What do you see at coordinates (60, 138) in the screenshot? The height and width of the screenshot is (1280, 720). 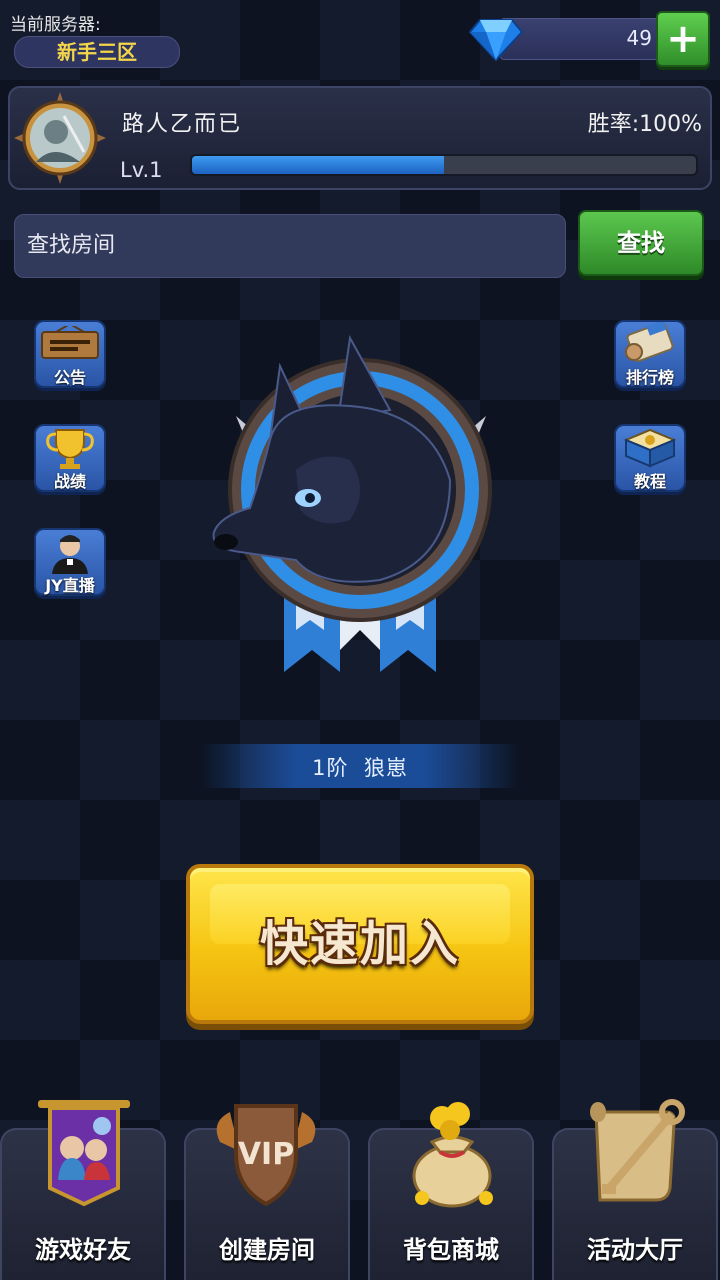 I see `avatar` at bounding box center [60, 138].